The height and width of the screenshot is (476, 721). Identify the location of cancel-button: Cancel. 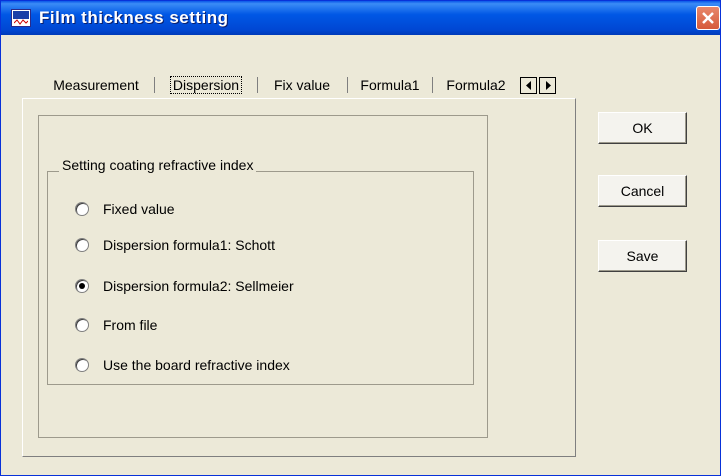
(642, 191).